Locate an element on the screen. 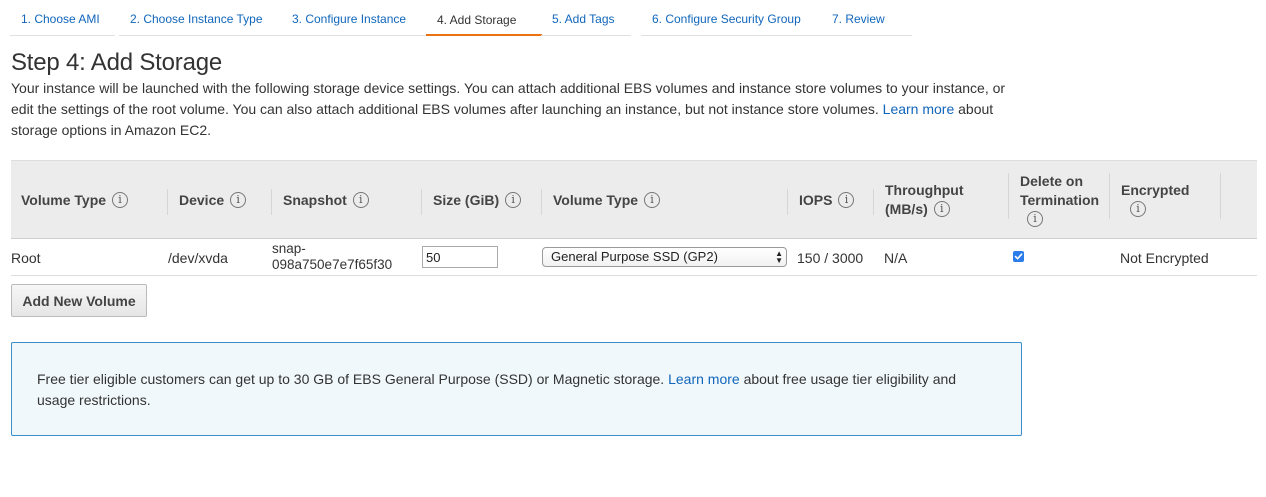 This screenshot has height=497, width=1266. checkmark-icon is located at coordinates (1018, 256).